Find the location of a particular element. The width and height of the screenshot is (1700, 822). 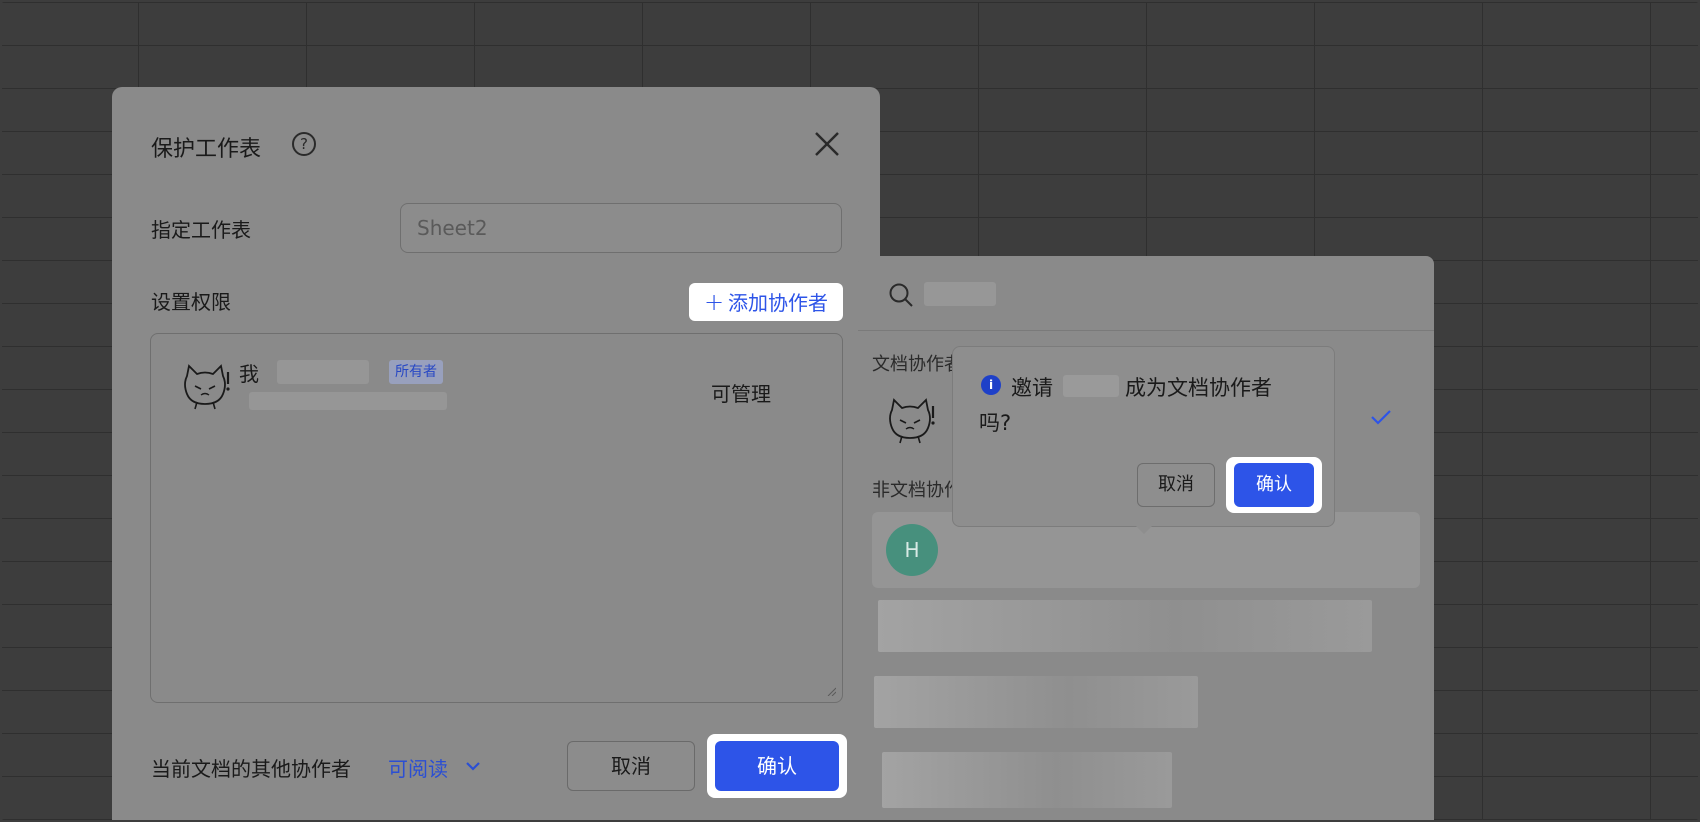

owner-badge: 所有者 is located at coordinates (416, 372).